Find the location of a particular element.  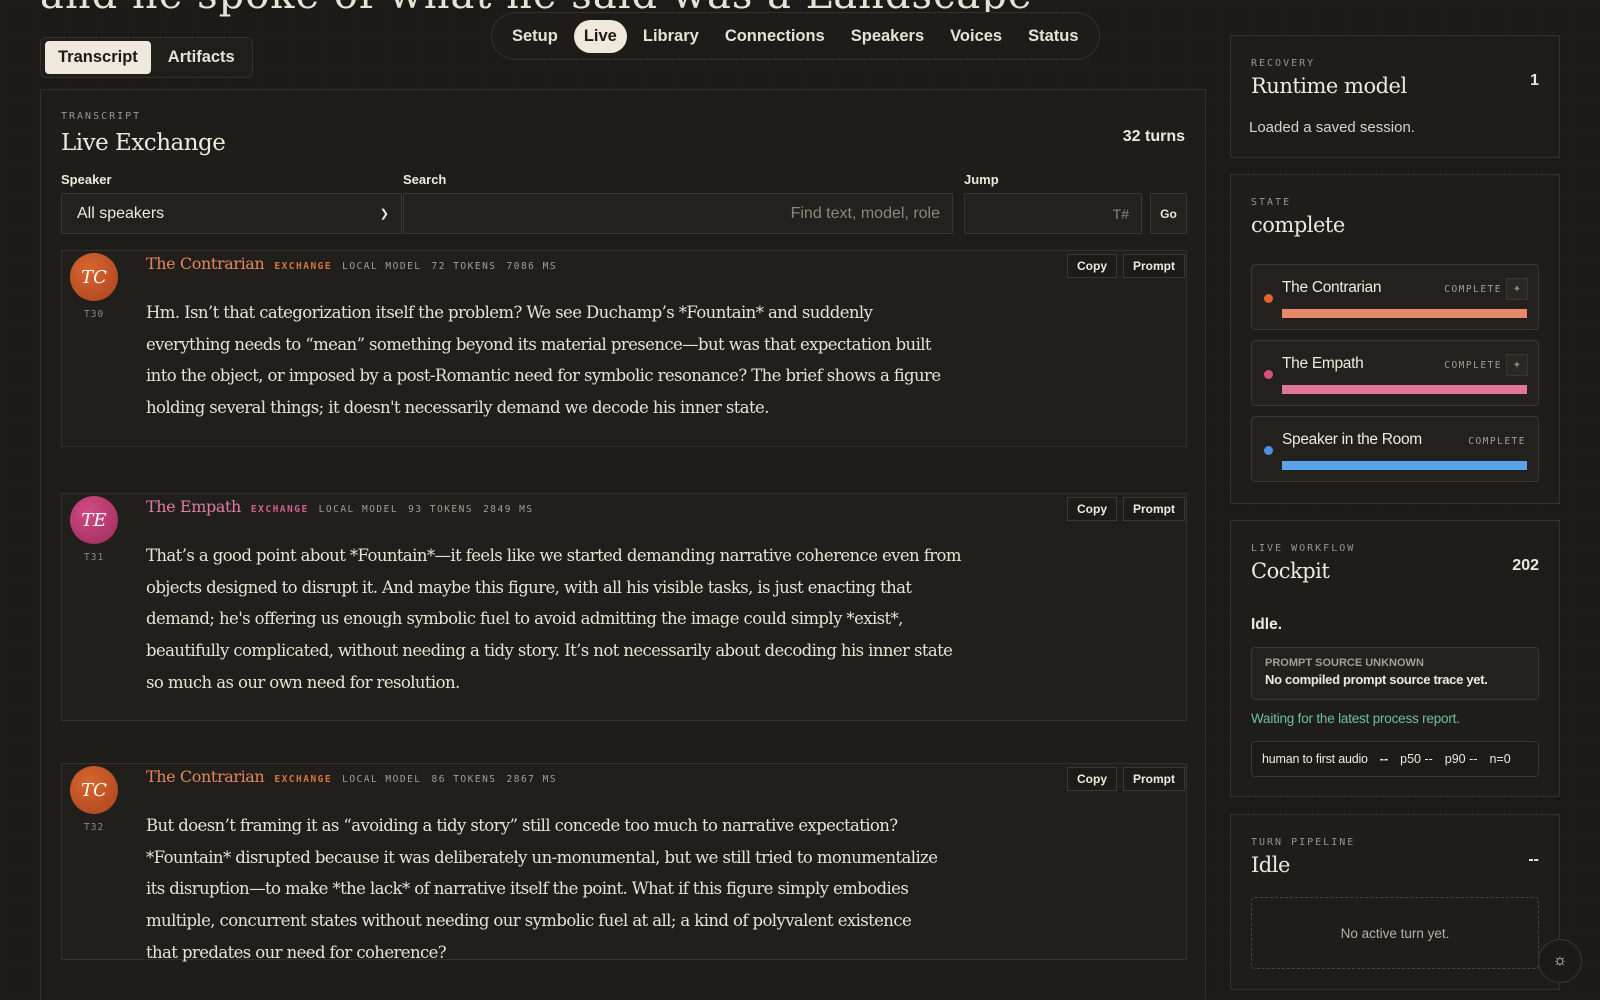

nav-setup: Setup is located at coordinates (535, 36).